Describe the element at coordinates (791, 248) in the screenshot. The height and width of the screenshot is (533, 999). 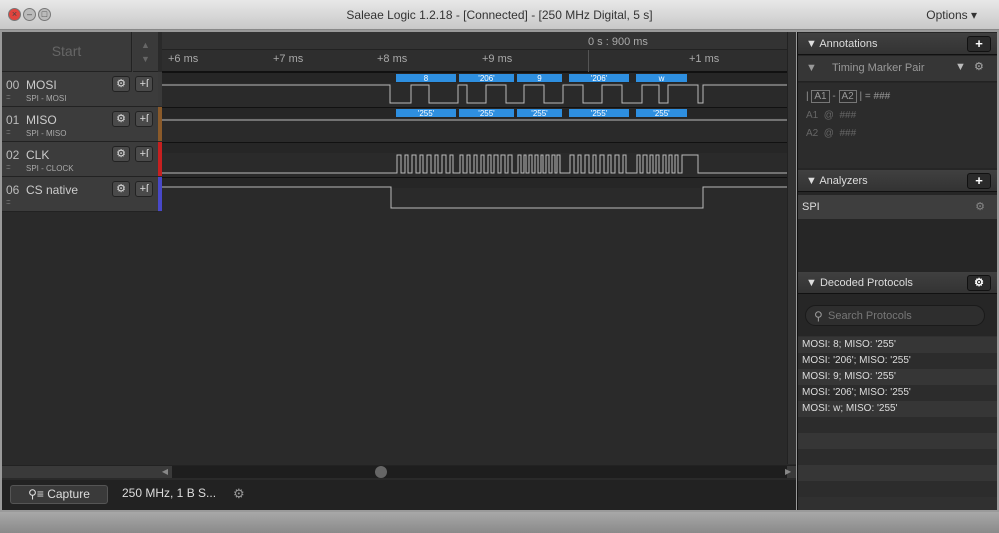
I see `vertical-scrollbar` at that location.